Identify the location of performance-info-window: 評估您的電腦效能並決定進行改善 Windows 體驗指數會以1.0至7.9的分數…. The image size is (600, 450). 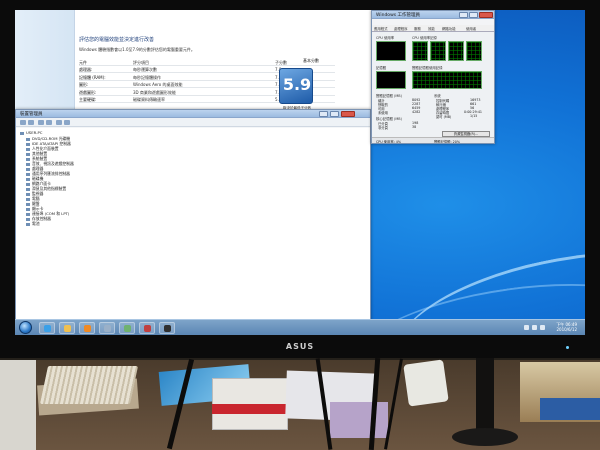
(193, 65).